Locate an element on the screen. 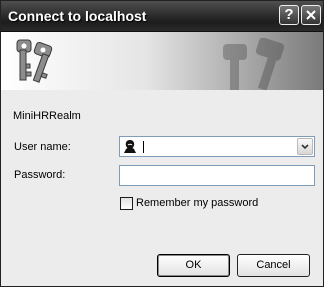 This screenshot has width=326, height=289. realm-text: MiniHRRealm is located at coordinates (47, 116).